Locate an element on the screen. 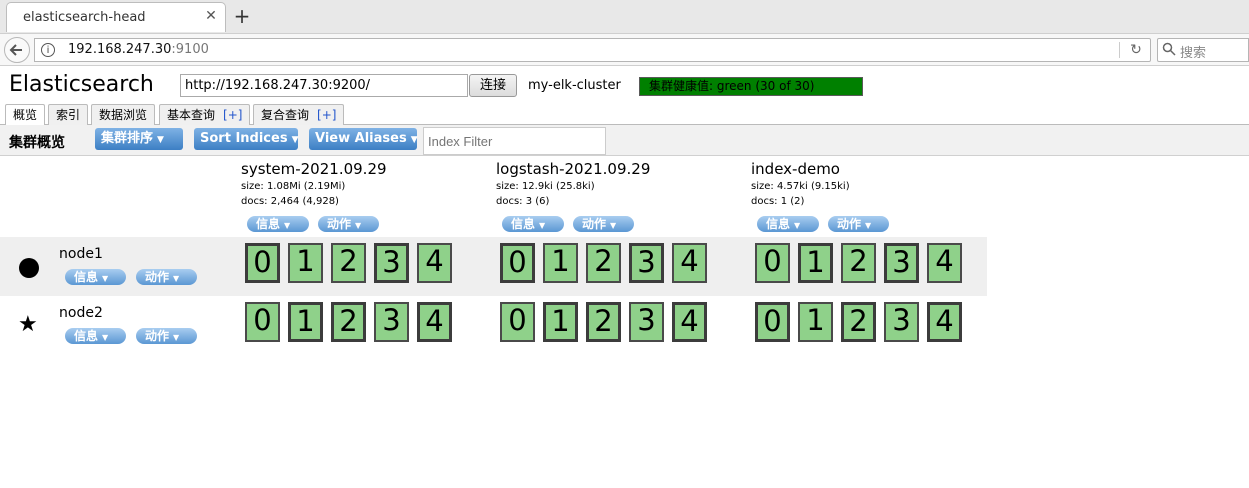 Image resolution: width=1249 pixels, height=488 pixels. search-icon is located at coordinates (1169, 49).